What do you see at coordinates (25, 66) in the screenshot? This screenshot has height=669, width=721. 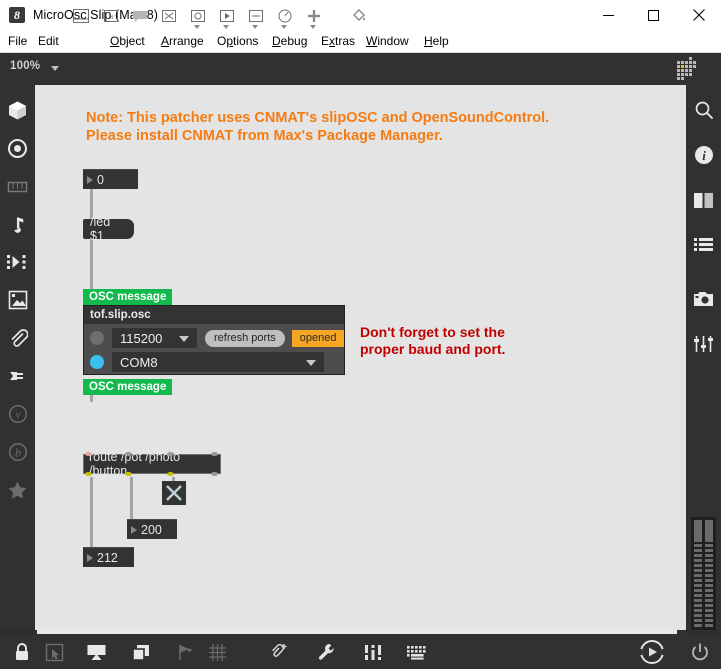 I see `zoom-level-label: 100%` at bounding box center [25, 66].